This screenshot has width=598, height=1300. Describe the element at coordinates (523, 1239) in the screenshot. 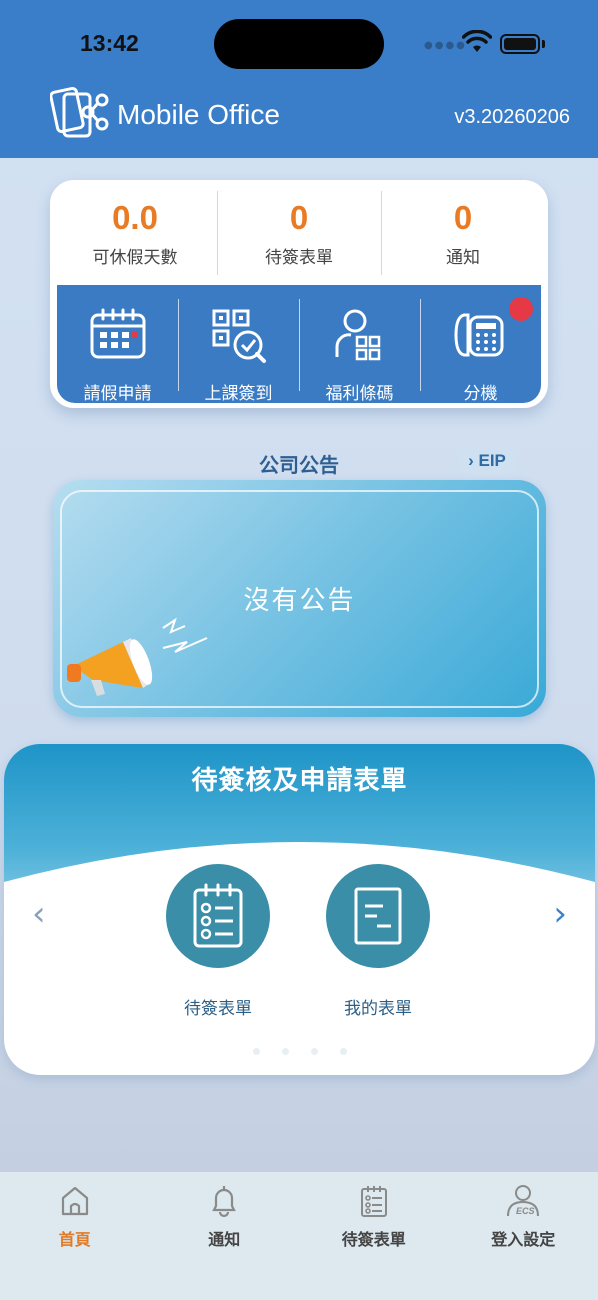

I see `tab-label: 登入設定` at that location.